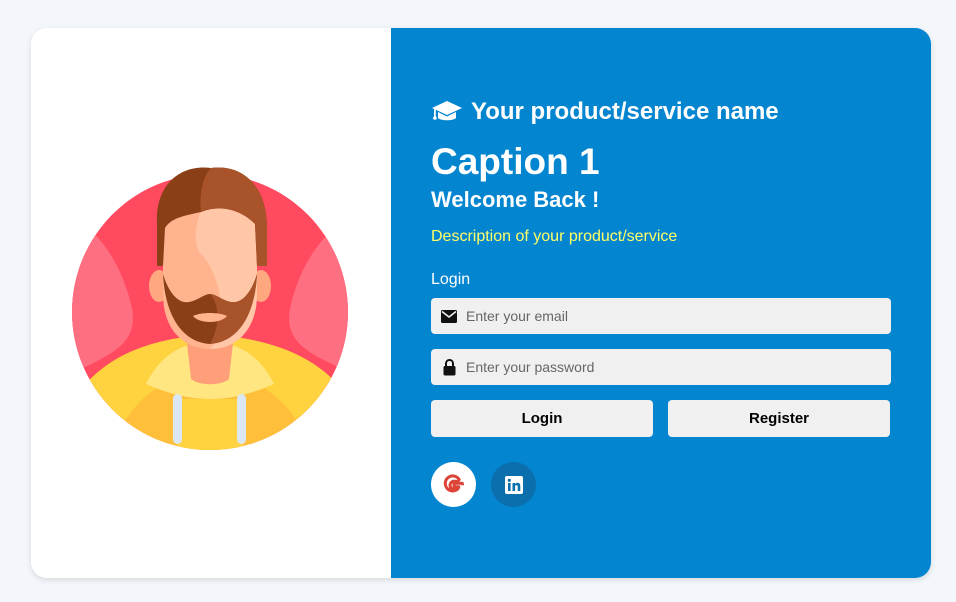  What do you see at coordinates (451, 279) in the screenshot?
I see `login-section-label: Login` at bounding box center [451, 279].